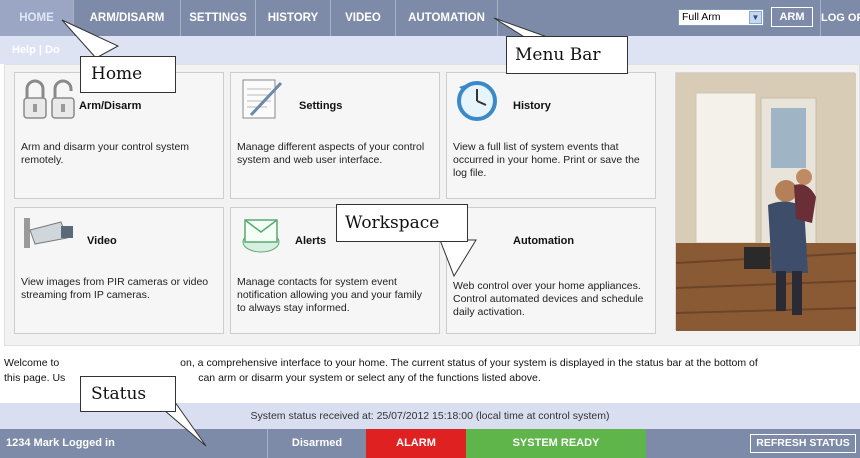 Image resolution: width=860 pixels, height=458 pixels. Describe the element at coordinates (127, 18) in the screenshot. I see `tab-arm-disarm: ARM/DISARM` at that location.